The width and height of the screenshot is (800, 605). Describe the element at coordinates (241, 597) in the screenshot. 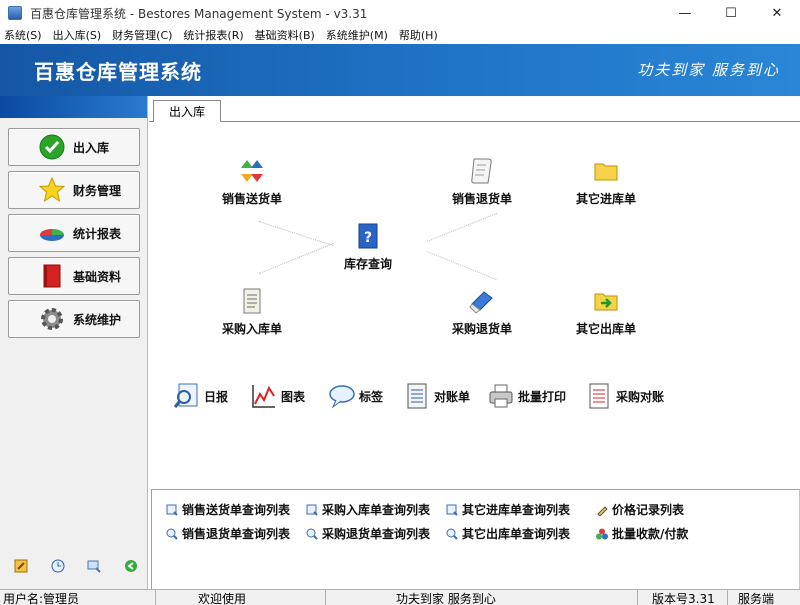

I see `status-welcome: 欢迎使用` at that location.